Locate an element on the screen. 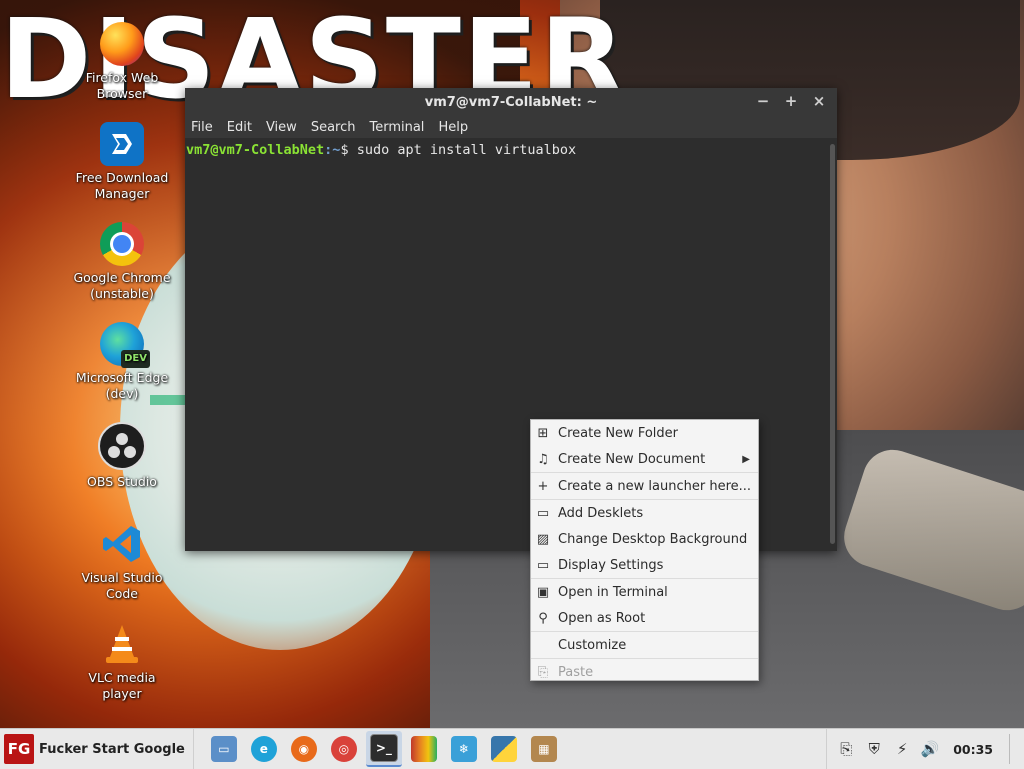 This screenshot has height=769, width=1024. launcher-color-bars is located at coordinates (424, 749).